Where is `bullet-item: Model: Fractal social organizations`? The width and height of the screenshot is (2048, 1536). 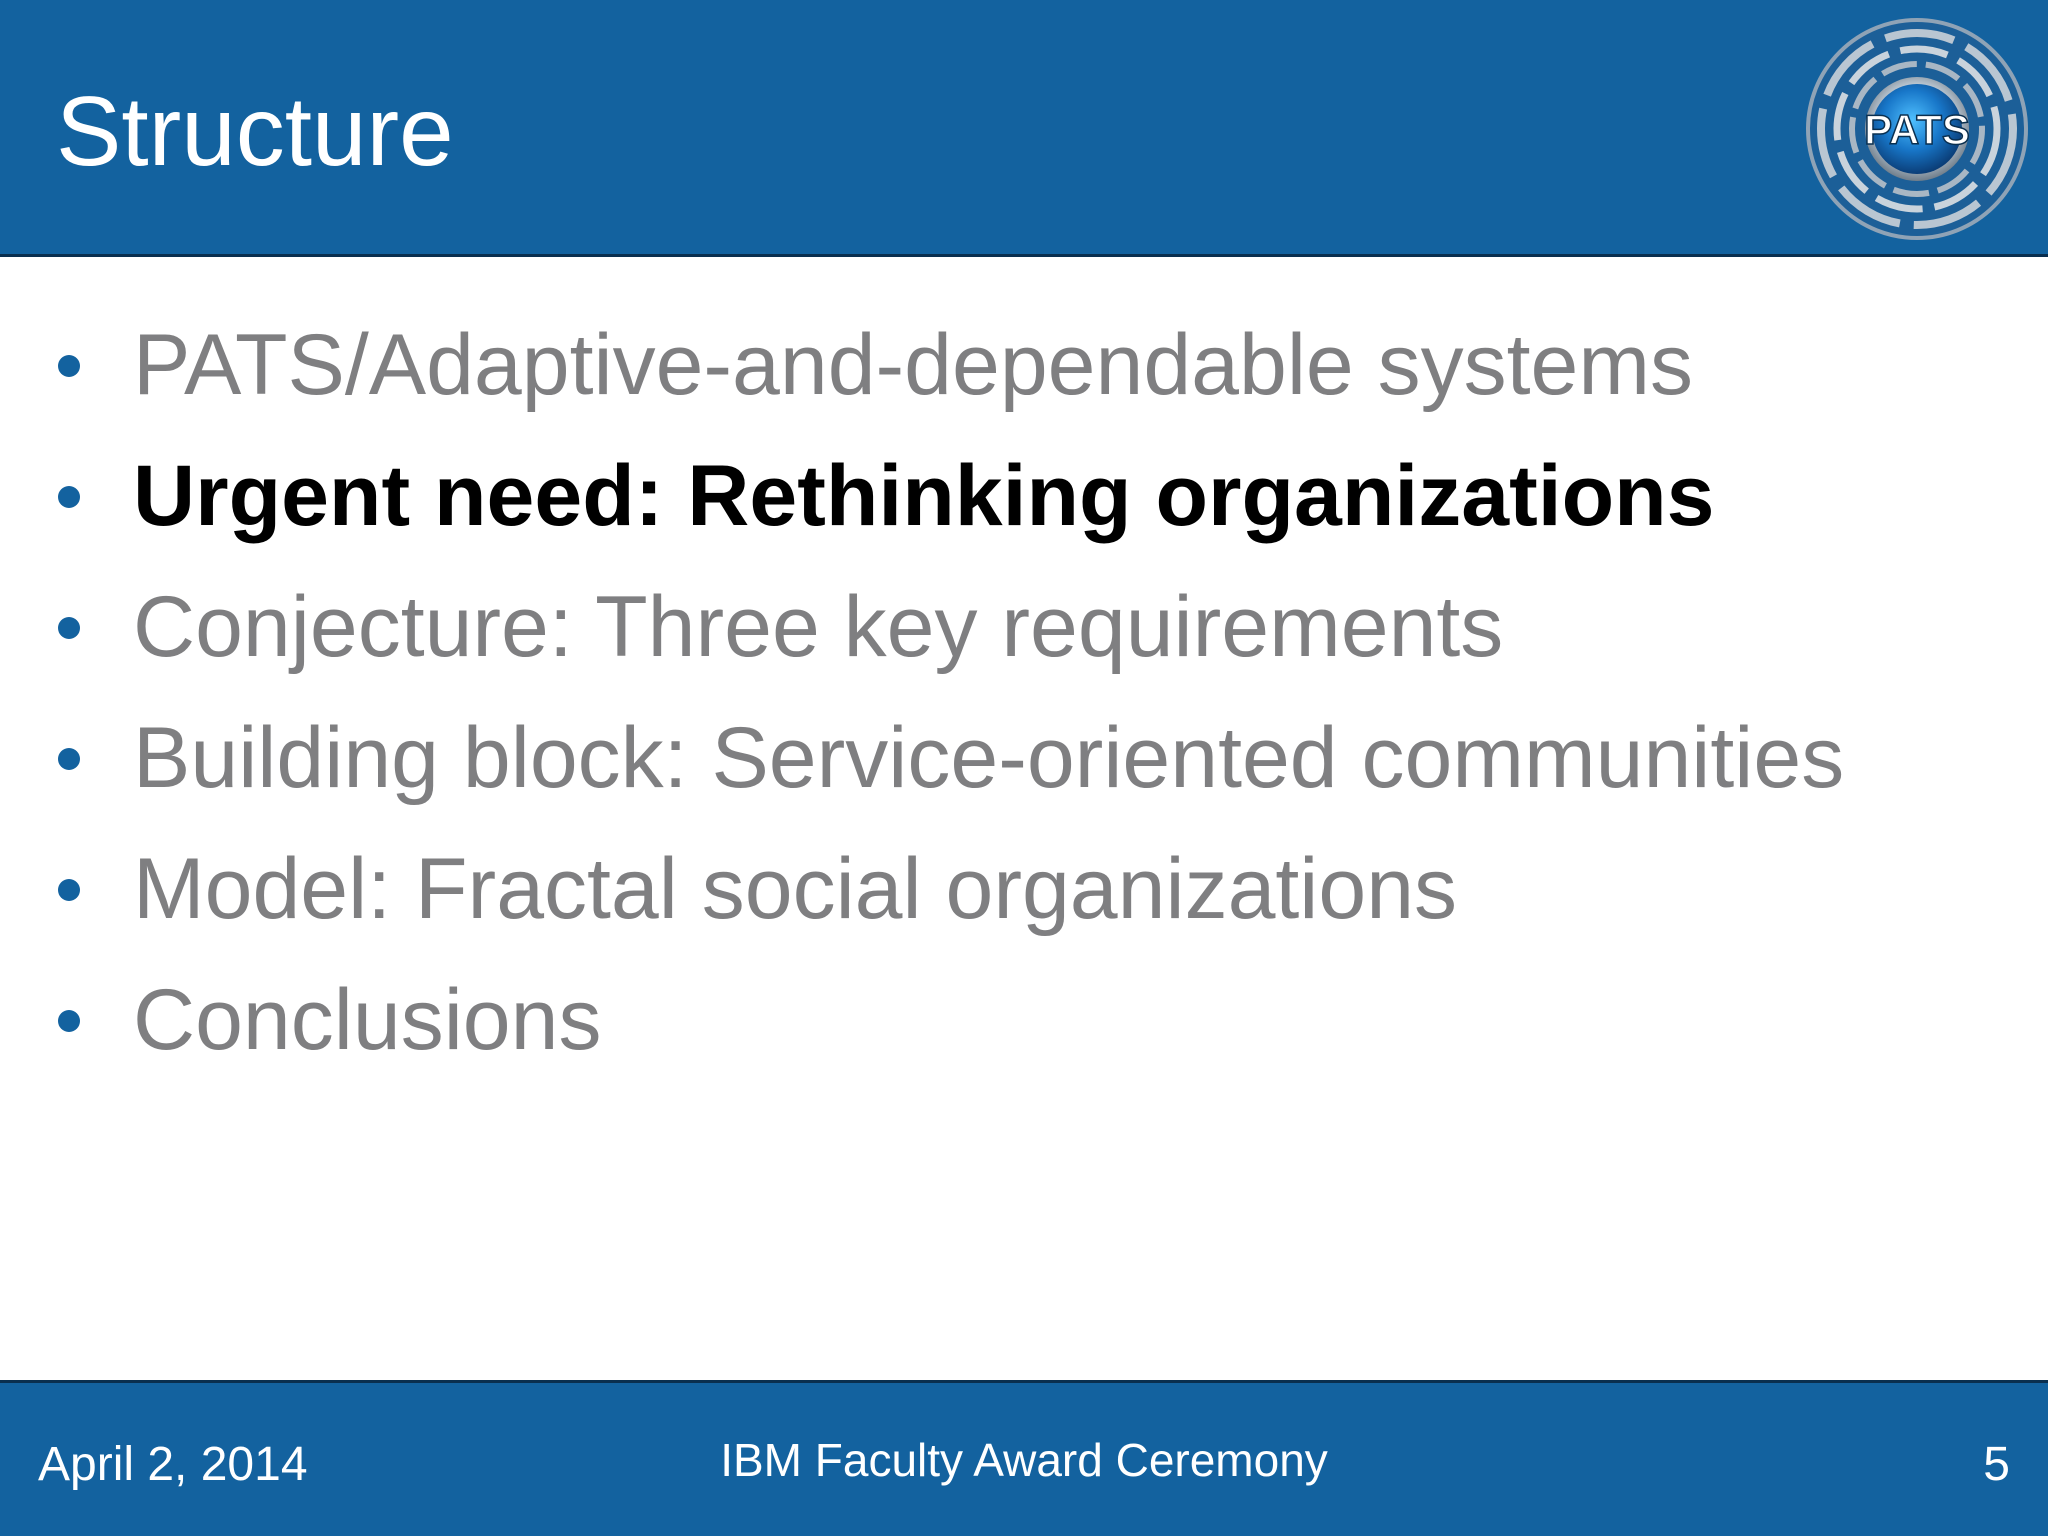
bullet-item: Model: Fractal social organizations is located at coordinates (1024, 889).